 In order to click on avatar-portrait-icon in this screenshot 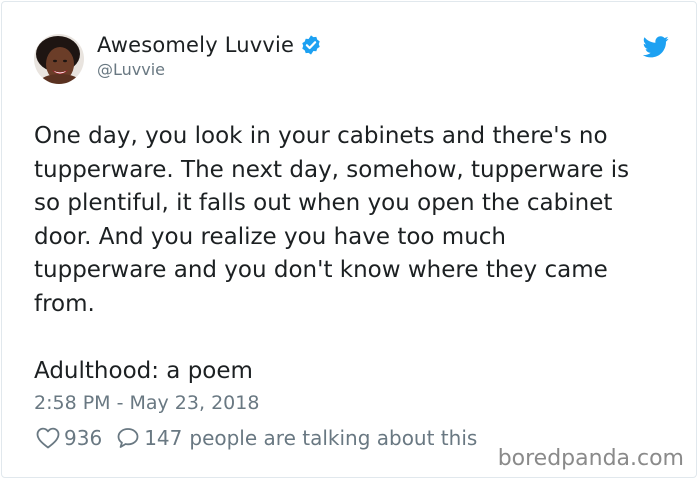, I will do `click(59, 59)`.